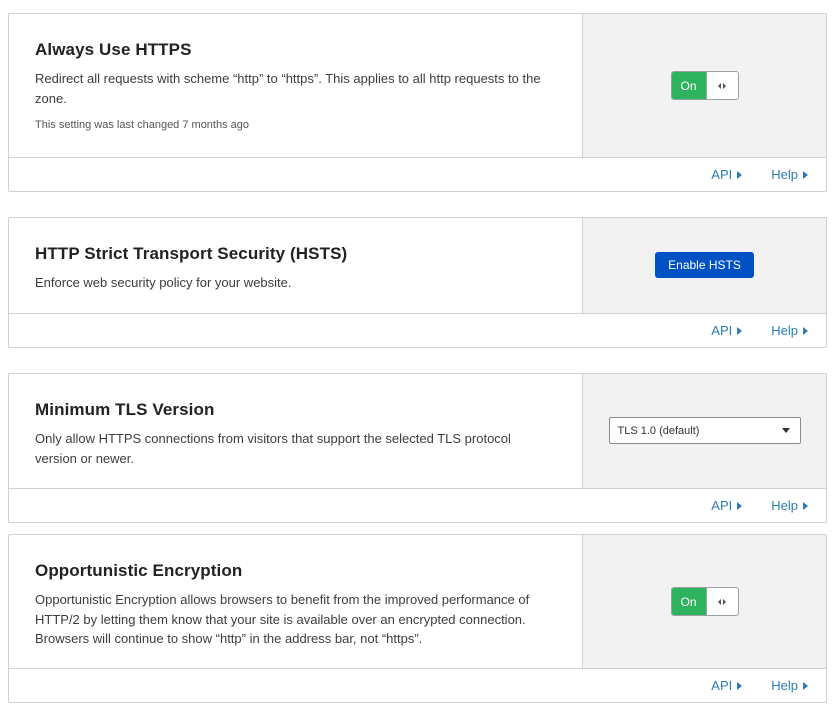  What do you see at coordinates (785, 430) in the screenshot?
I see `chevron-down-icon` at bounding box center [785, 430].